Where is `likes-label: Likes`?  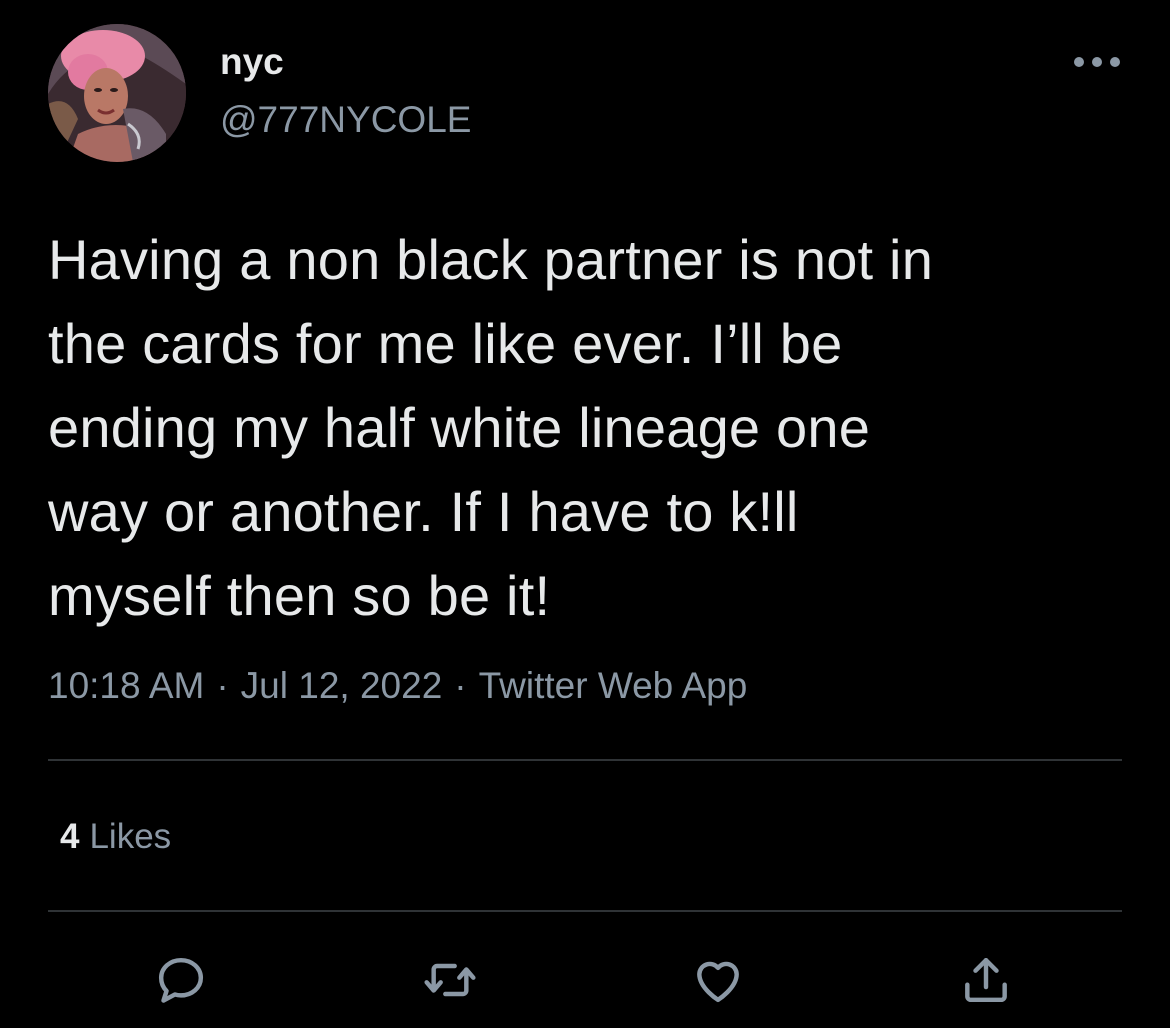
likes-label: Likes is located at coordinates (130, 836).